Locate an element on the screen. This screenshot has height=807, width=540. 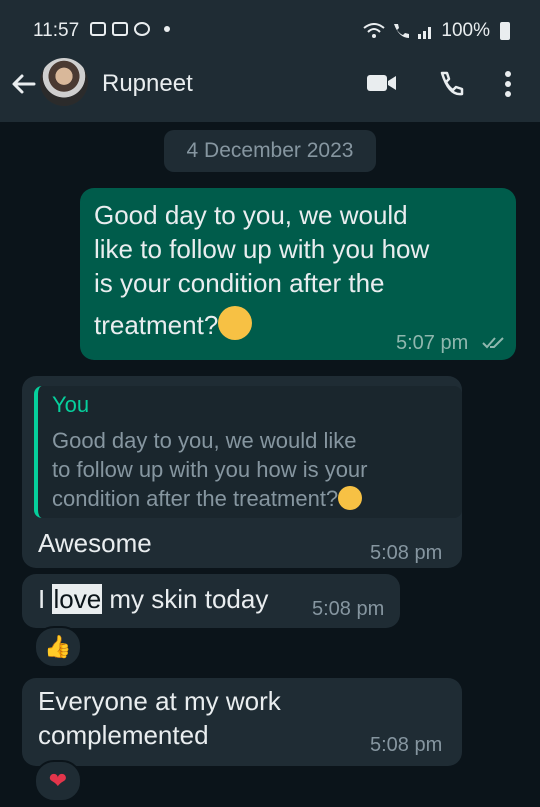
heart-reaction: ❤ is located at coordinates (58, 781).